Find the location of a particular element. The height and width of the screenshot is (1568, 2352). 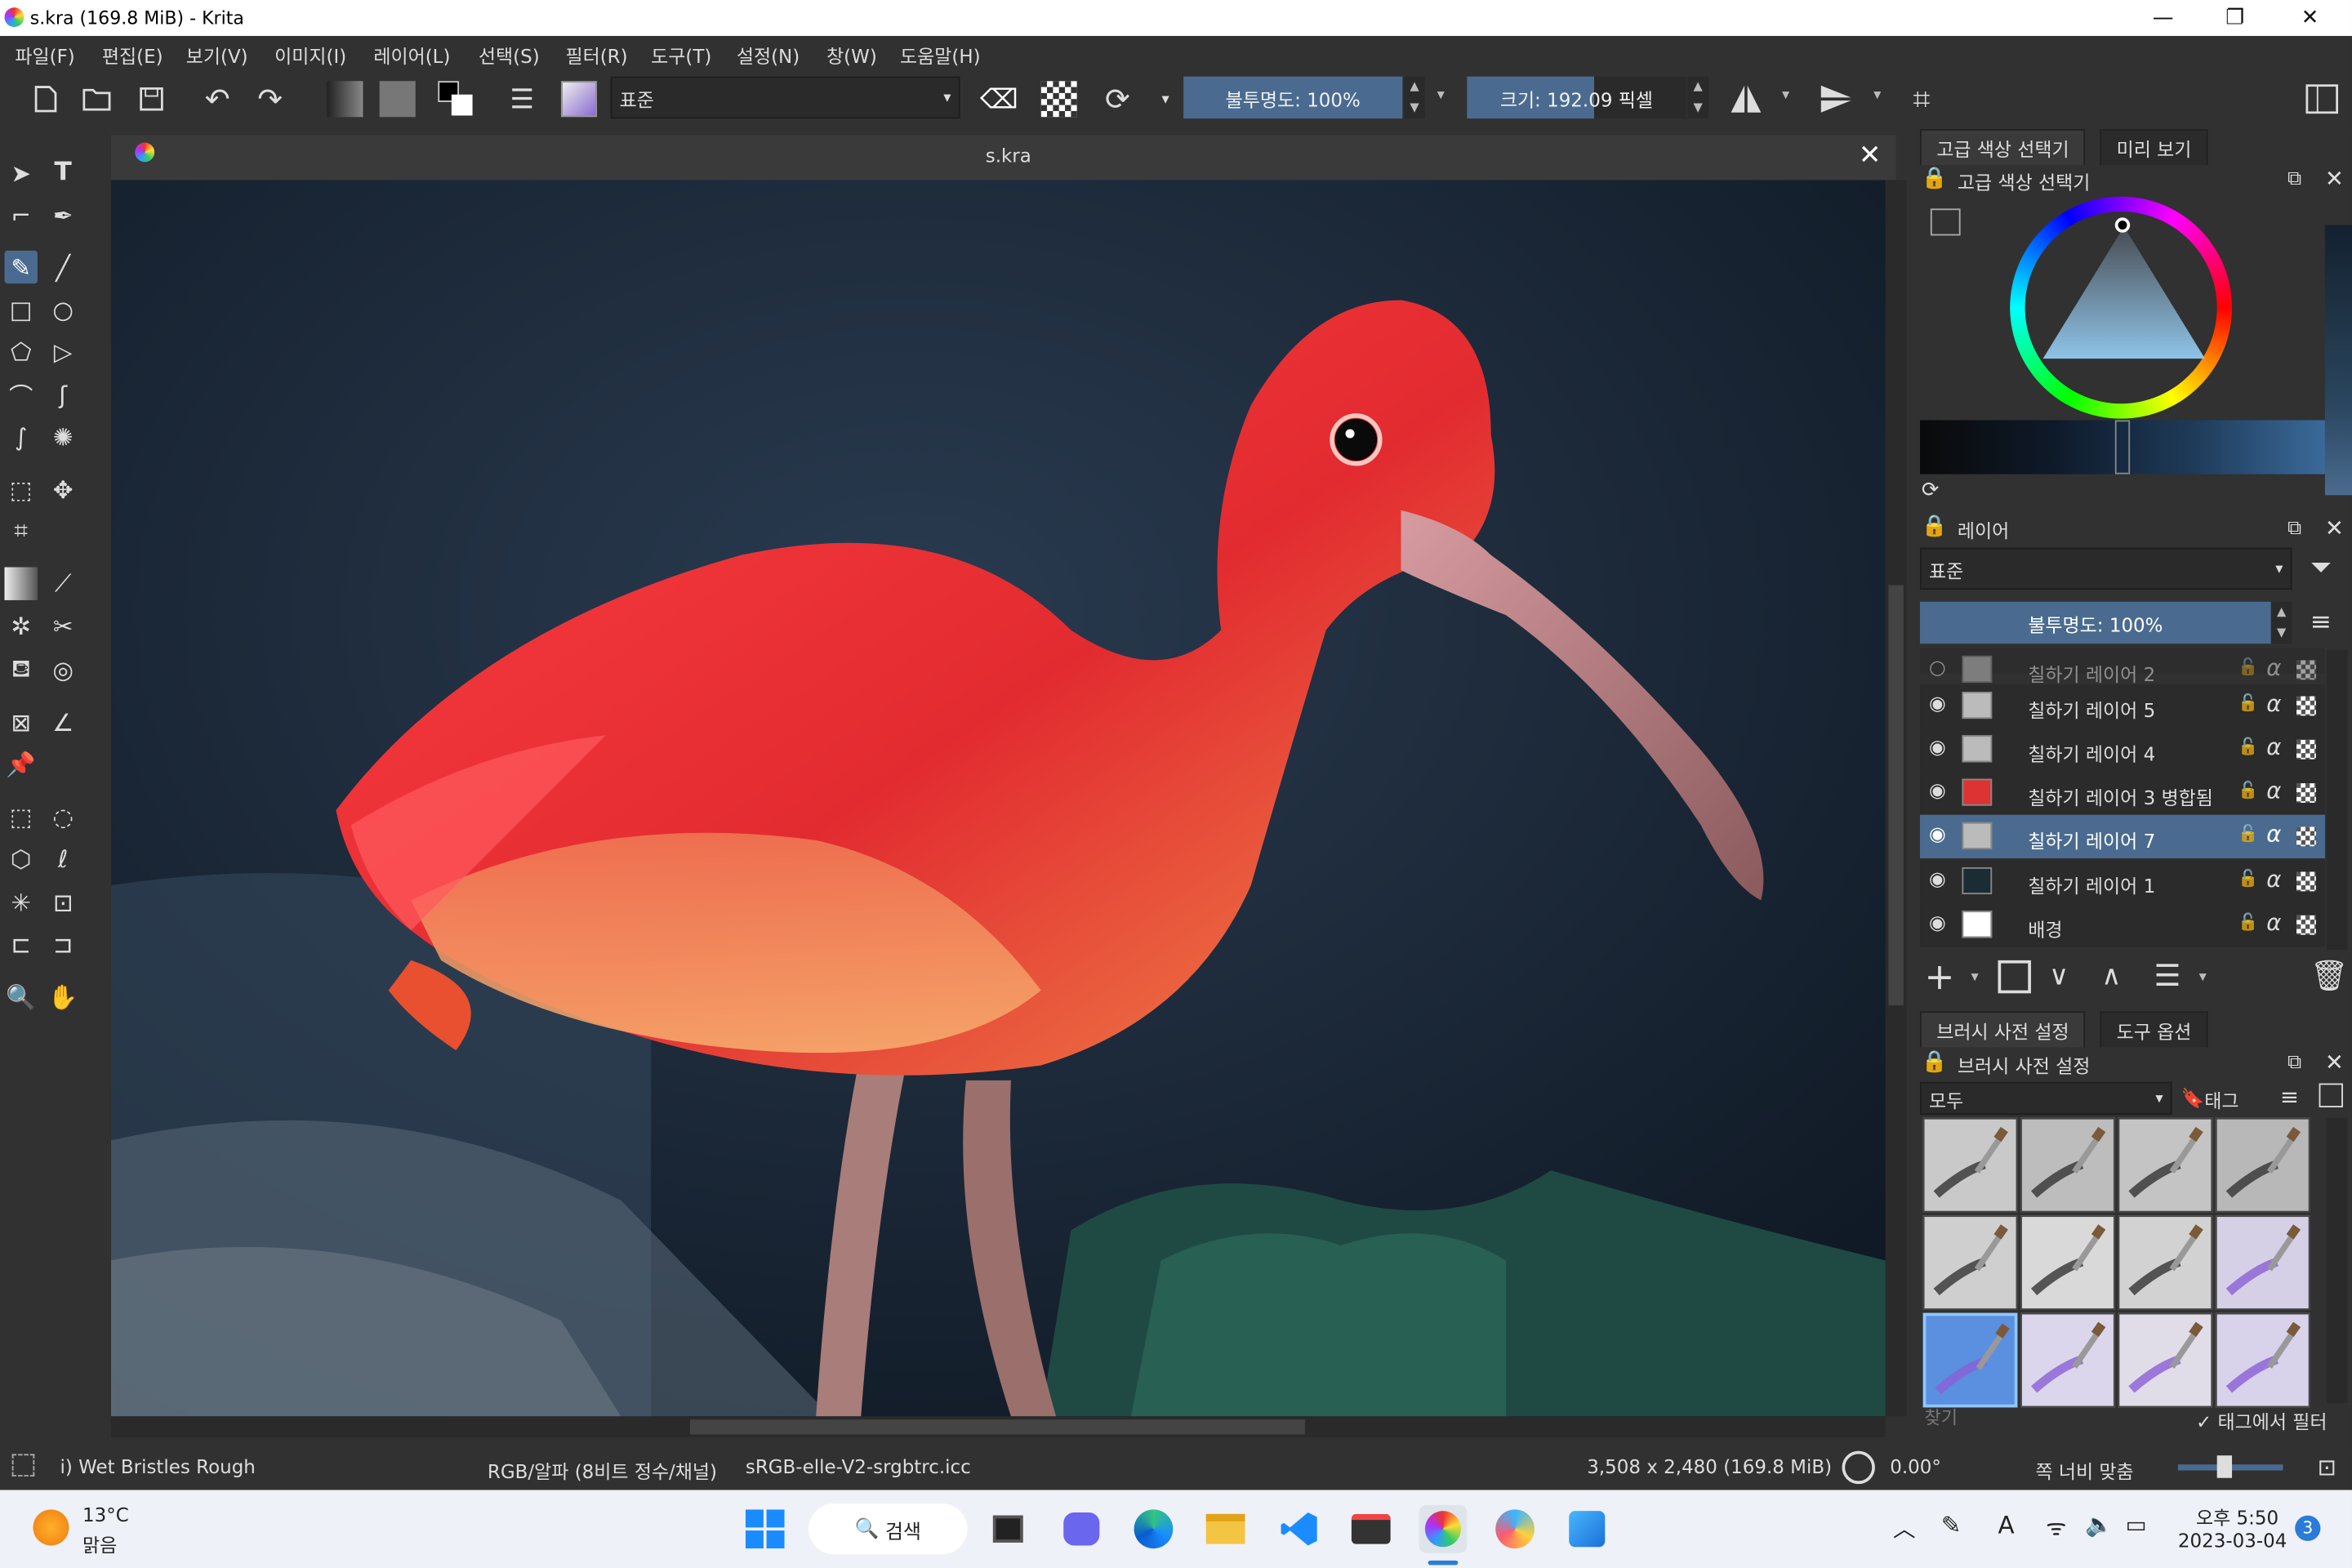

weather-temp: 13°C is located at coordinates (106, 1514).